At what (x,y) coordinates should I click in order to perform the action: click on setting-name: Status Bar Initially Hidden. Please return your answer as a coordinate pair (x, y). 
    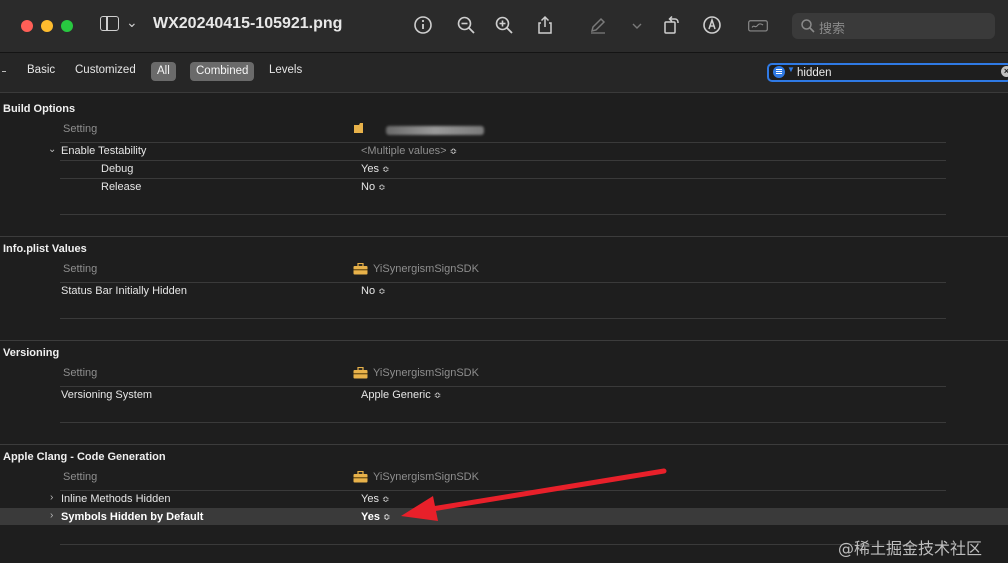
    Looking at the image, I should click on (124, 291).